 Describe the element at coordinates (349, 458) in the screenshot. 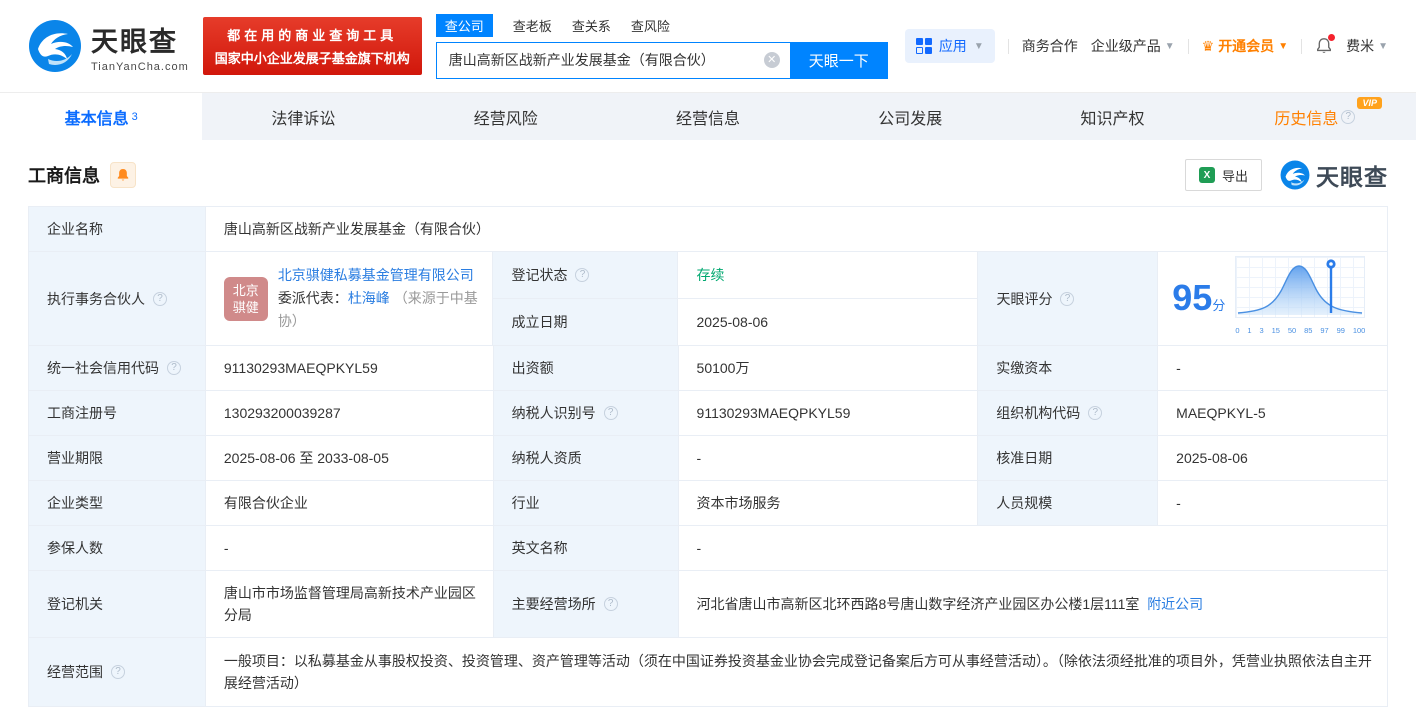

I see `business-term-value: 2025-08-06 至 2033-08-05` at that location.